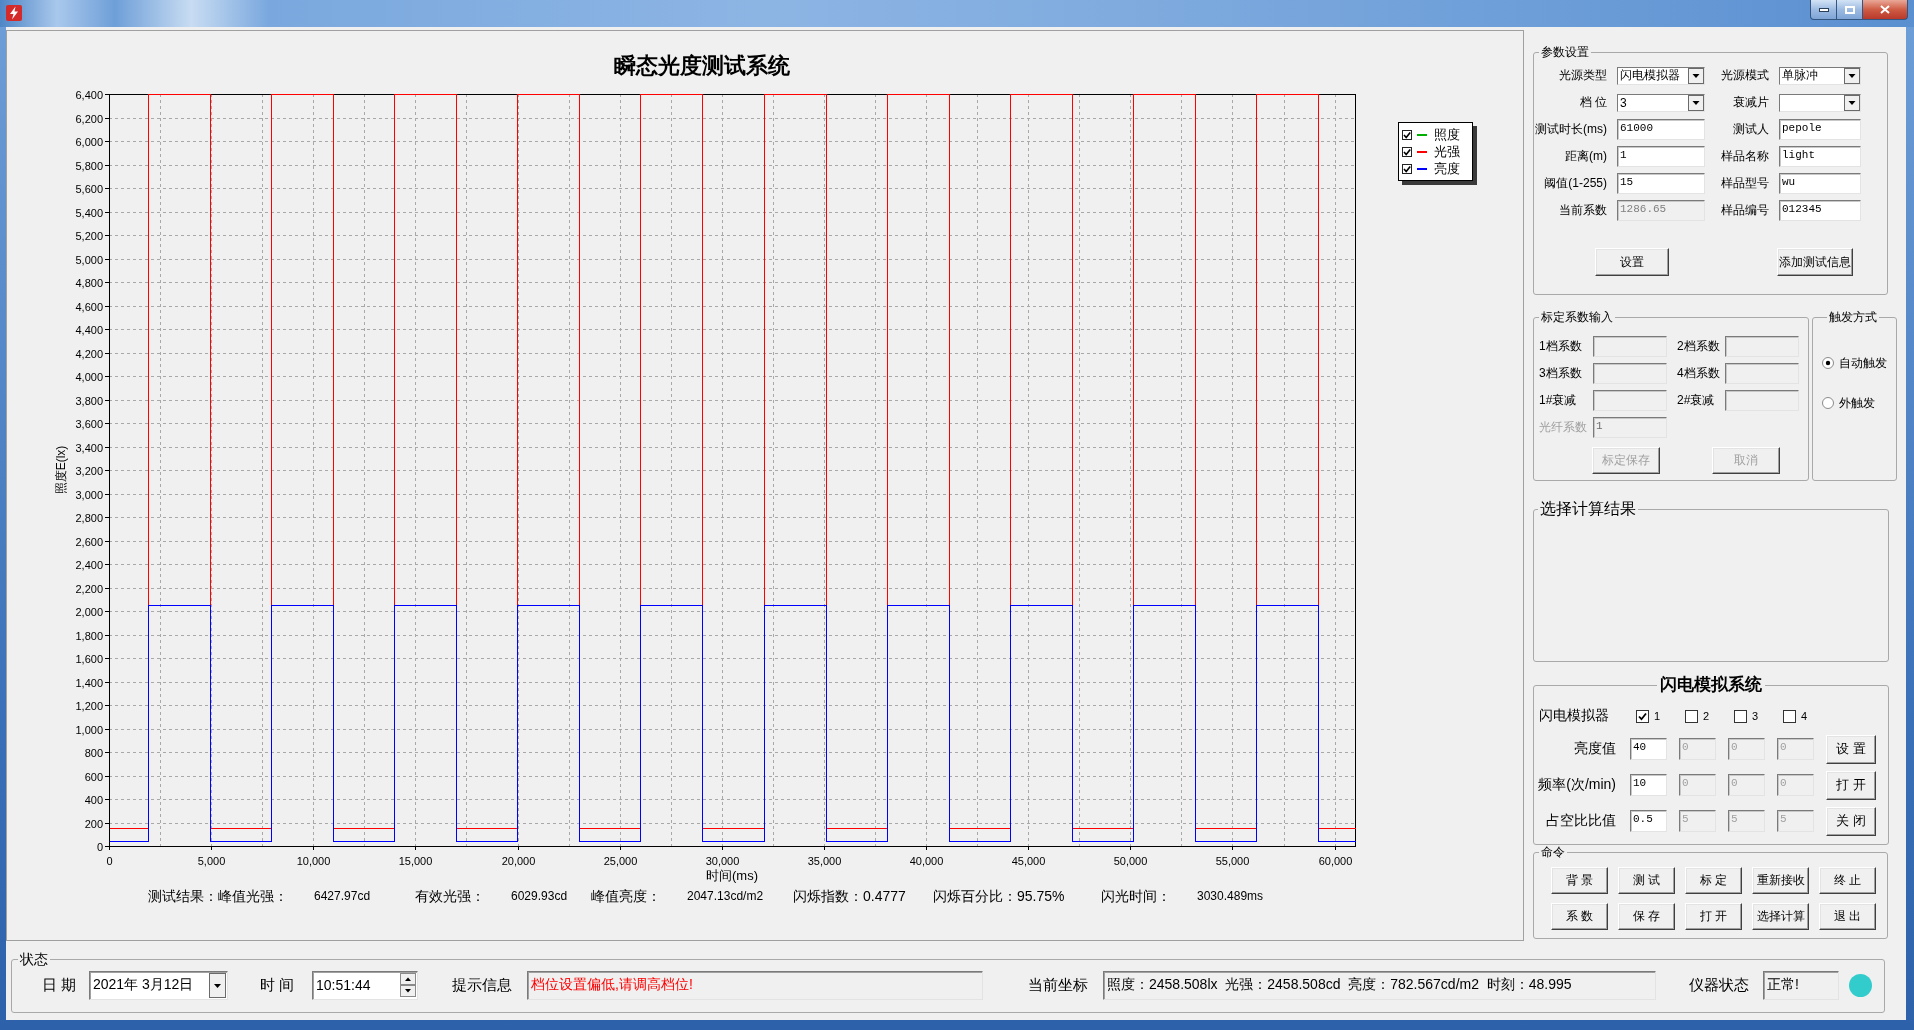 Image resolution: width=1914 pixels, height=1030 pixels. Describe the element at coordinates (1713, 880) in the screenshot. I see `push-button: 标 定` at that location.